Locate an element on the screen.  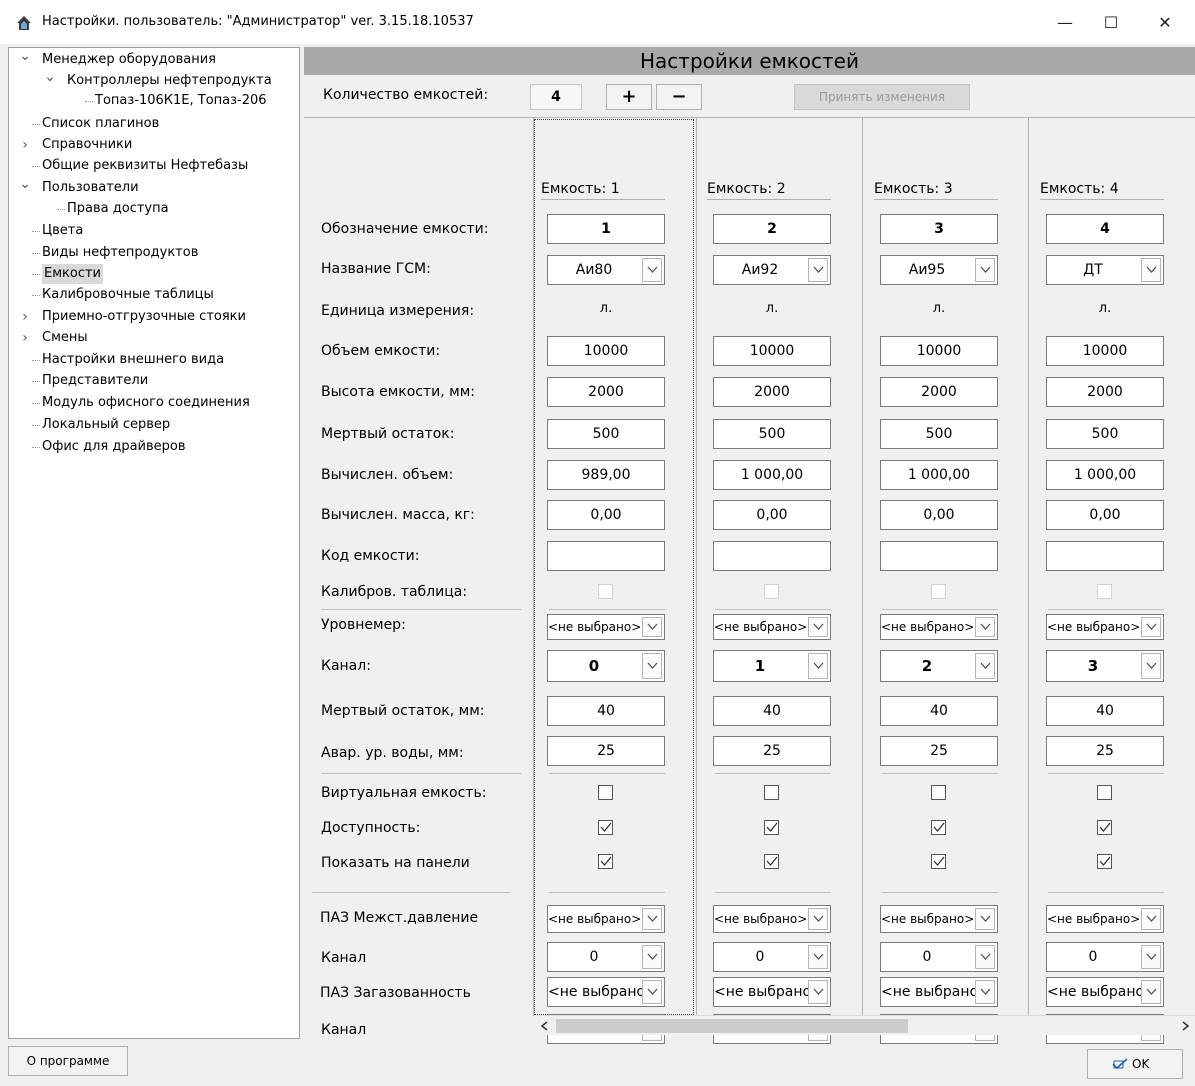
fuel-select: Аи95 is located at coordinates (939, 270).